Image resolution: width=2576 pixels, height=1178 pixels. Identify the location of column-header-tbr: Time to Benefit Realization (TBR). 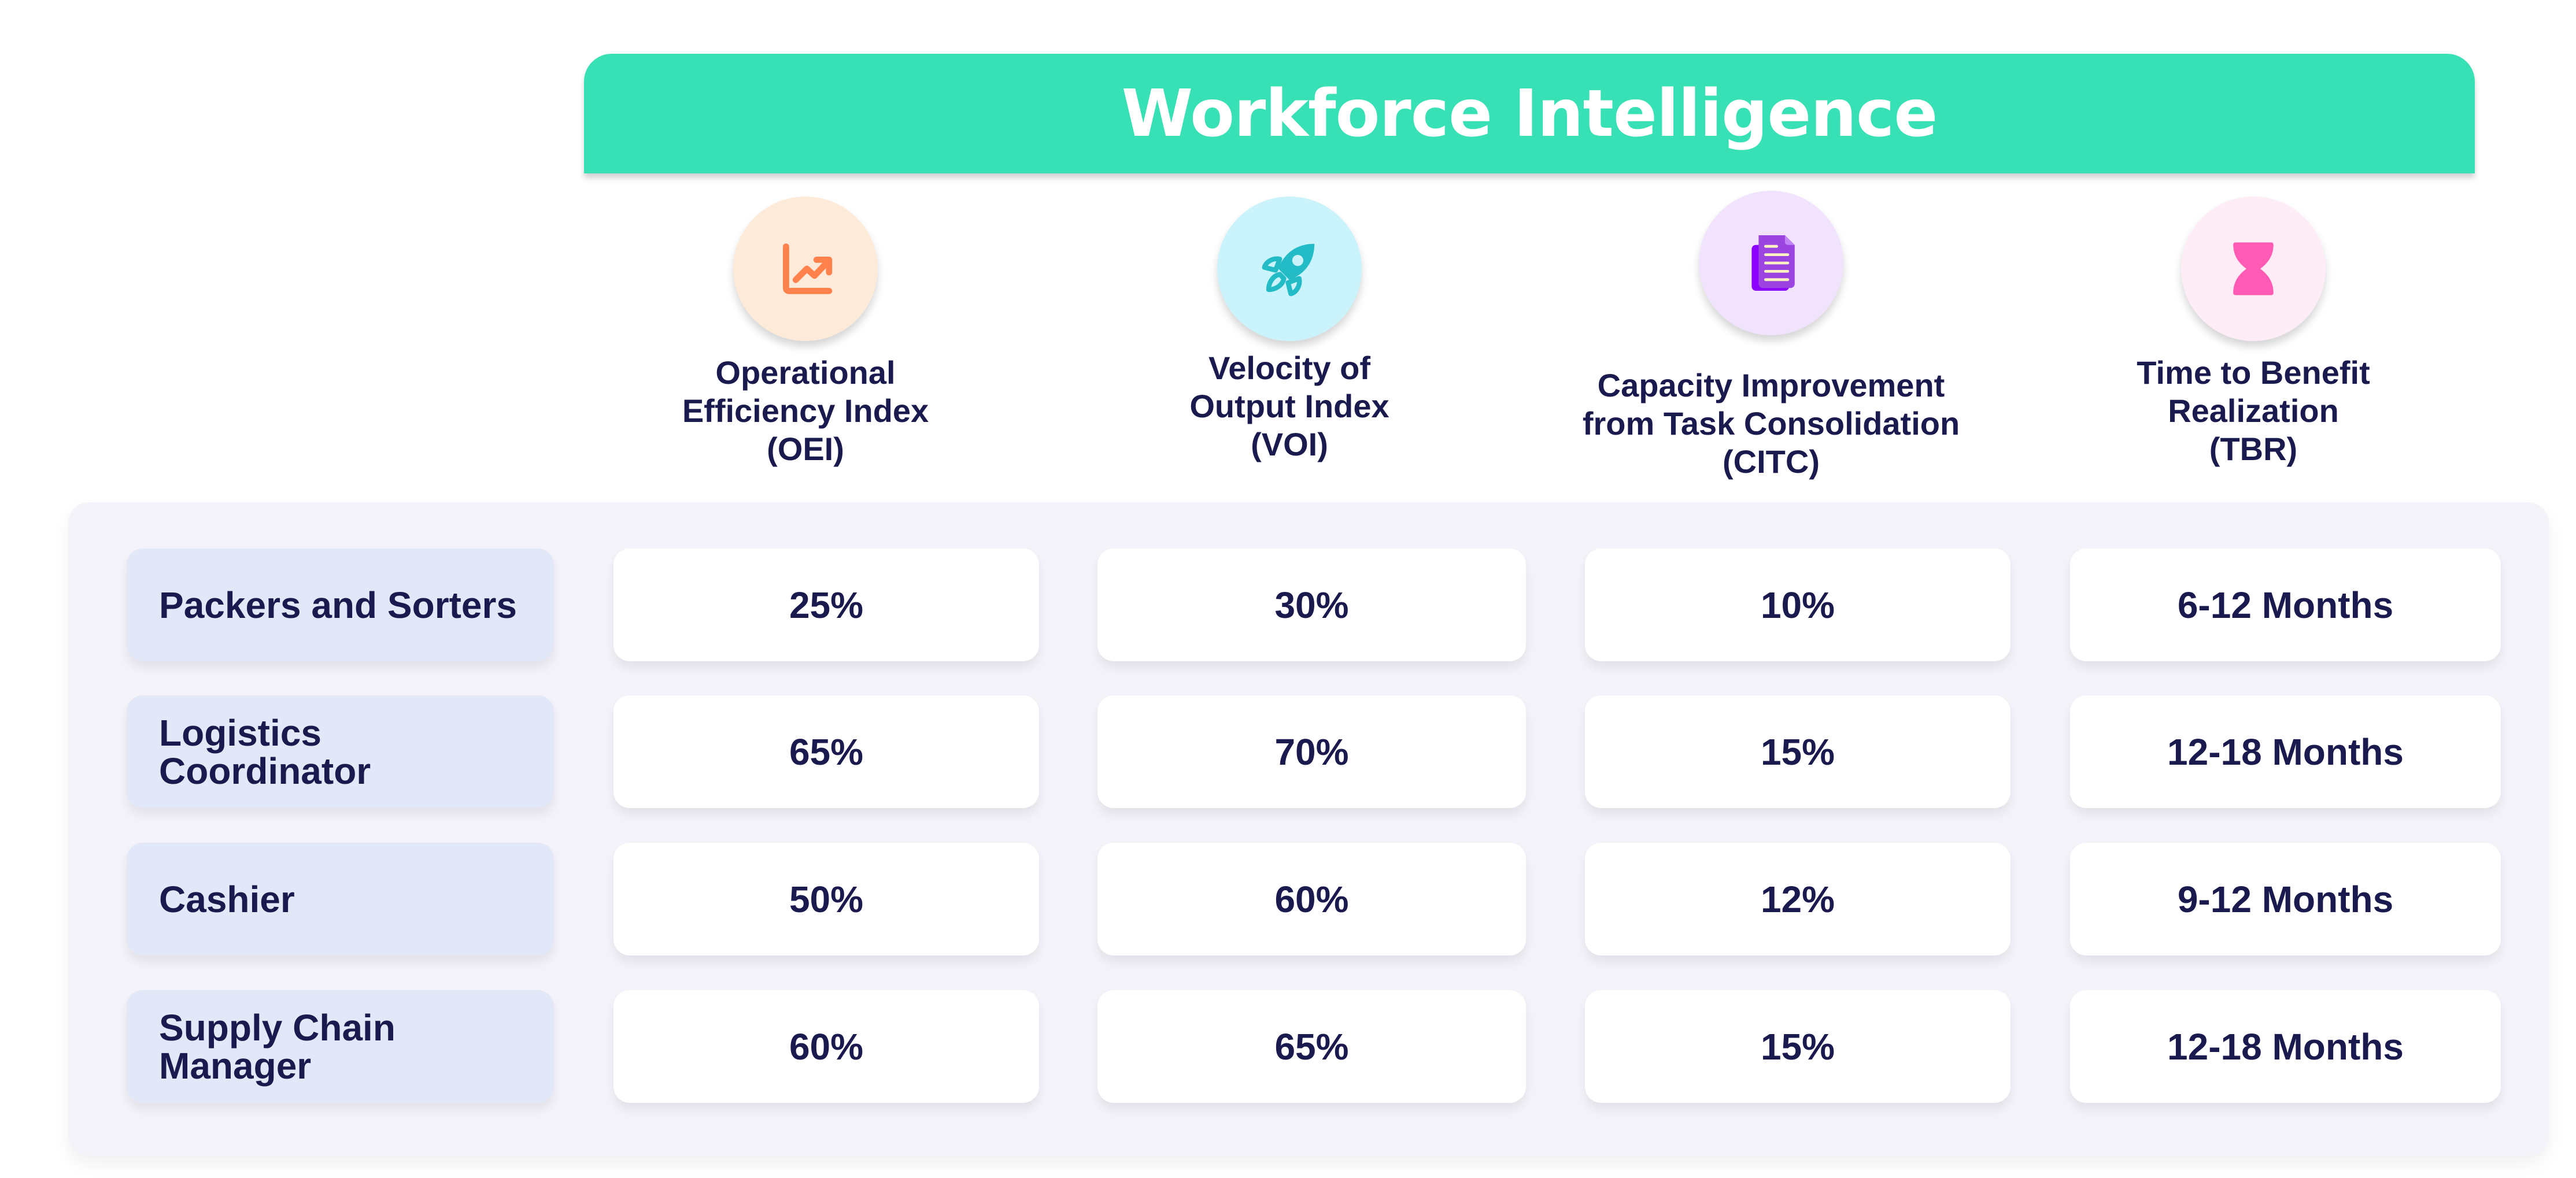
(2253, 411).